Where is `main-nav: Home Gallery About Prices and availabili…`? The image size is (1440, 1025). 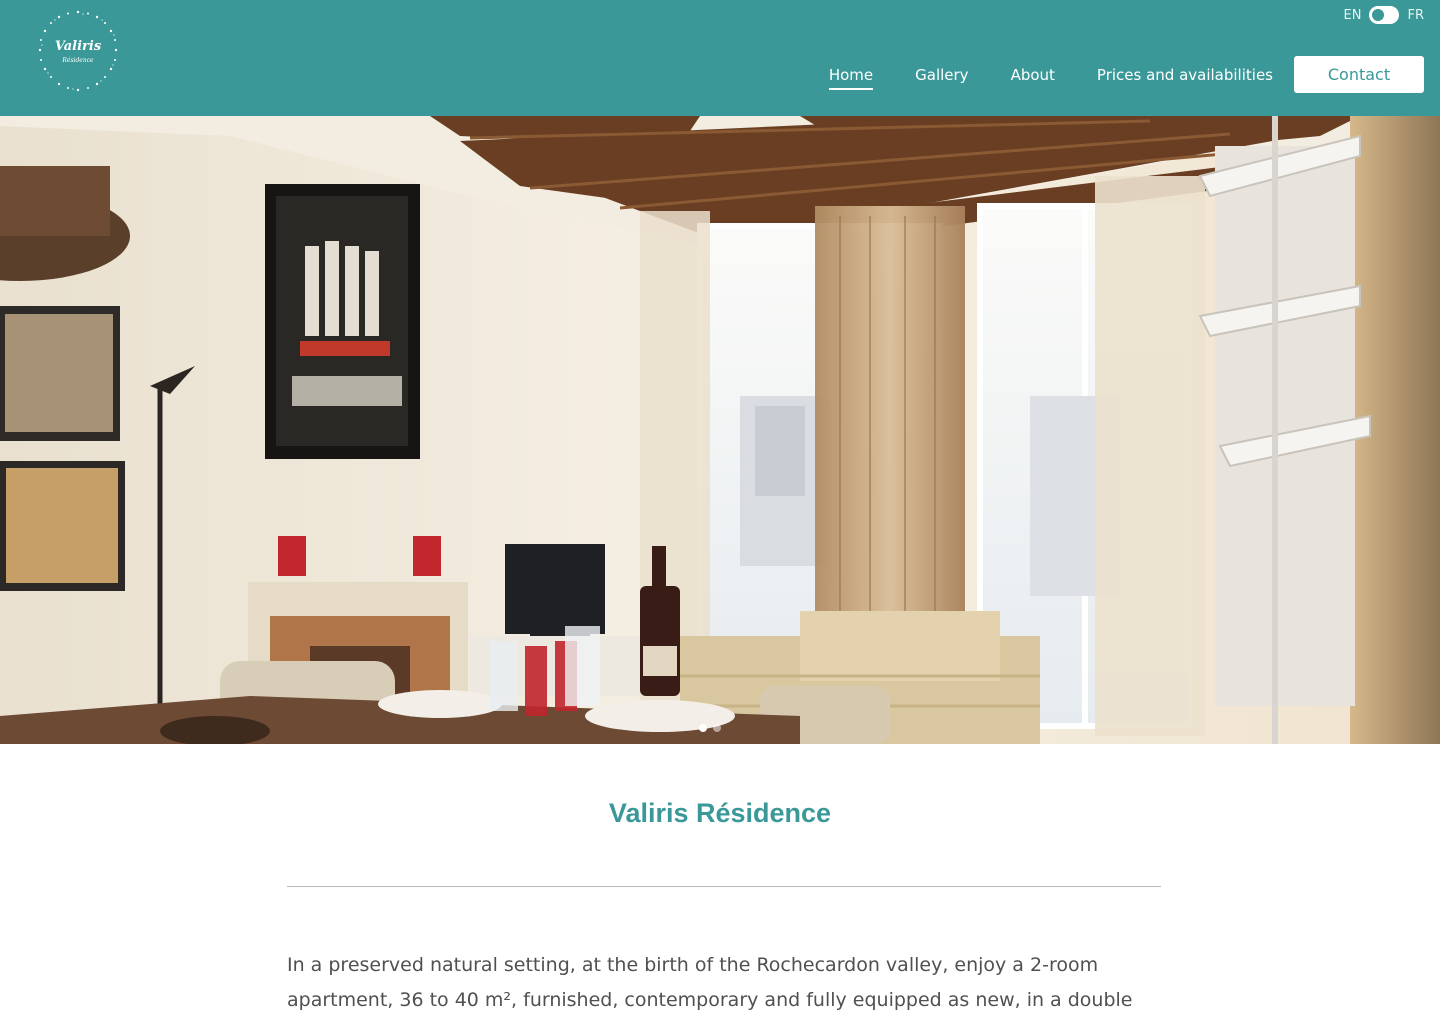 main-nav: Home Gallery About Prices and availabili… is located at coordinates (1126, 74).